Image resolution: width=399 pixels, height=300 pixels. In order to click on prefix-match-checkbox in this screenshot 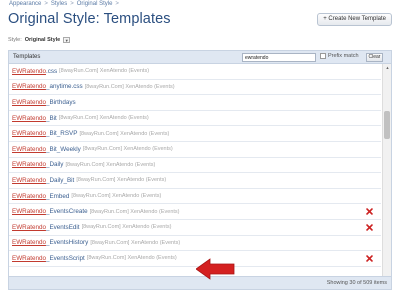, I will do `click(323, 56)`.